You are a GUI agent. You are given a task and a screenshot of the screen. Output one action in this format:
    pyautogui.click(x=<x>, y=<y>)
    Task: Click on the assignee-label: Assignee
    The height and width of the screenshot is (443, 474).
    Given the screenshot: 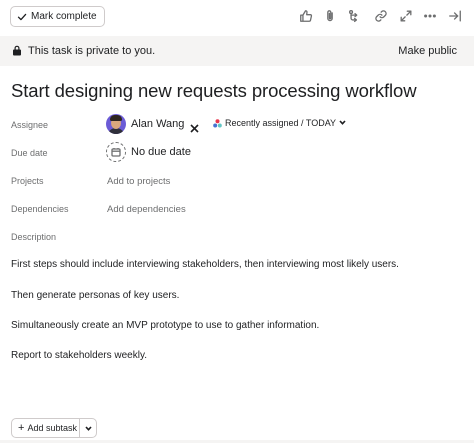 What is the action you would take?
    pyautogui.click(x=30, y=125)
    